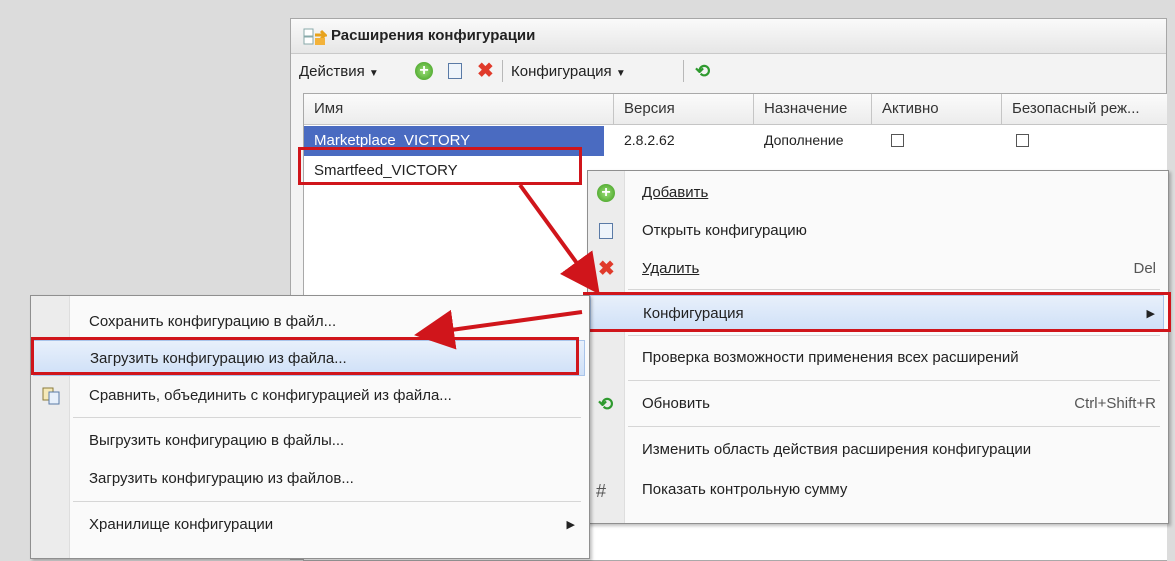 This screenshot has width=1175, height=561. What do you see at coordinates (559, 239) in the screenshot?
I see `arrow-to-configuration` at bounding box center [559, 239].